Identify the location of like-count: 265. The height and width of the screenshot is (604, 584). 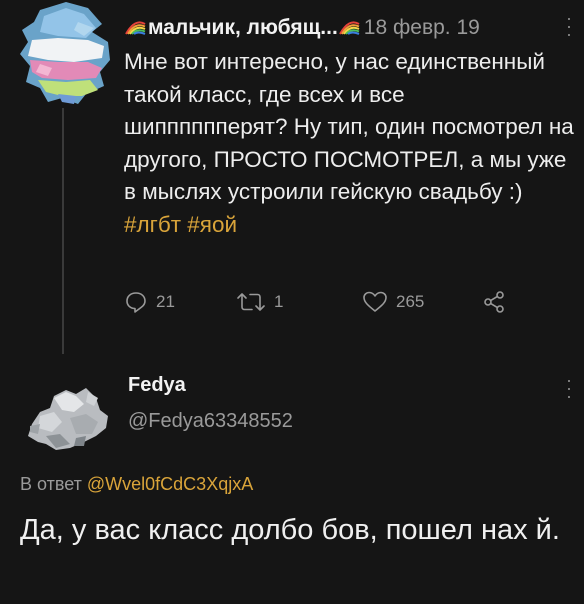
(410, 301).